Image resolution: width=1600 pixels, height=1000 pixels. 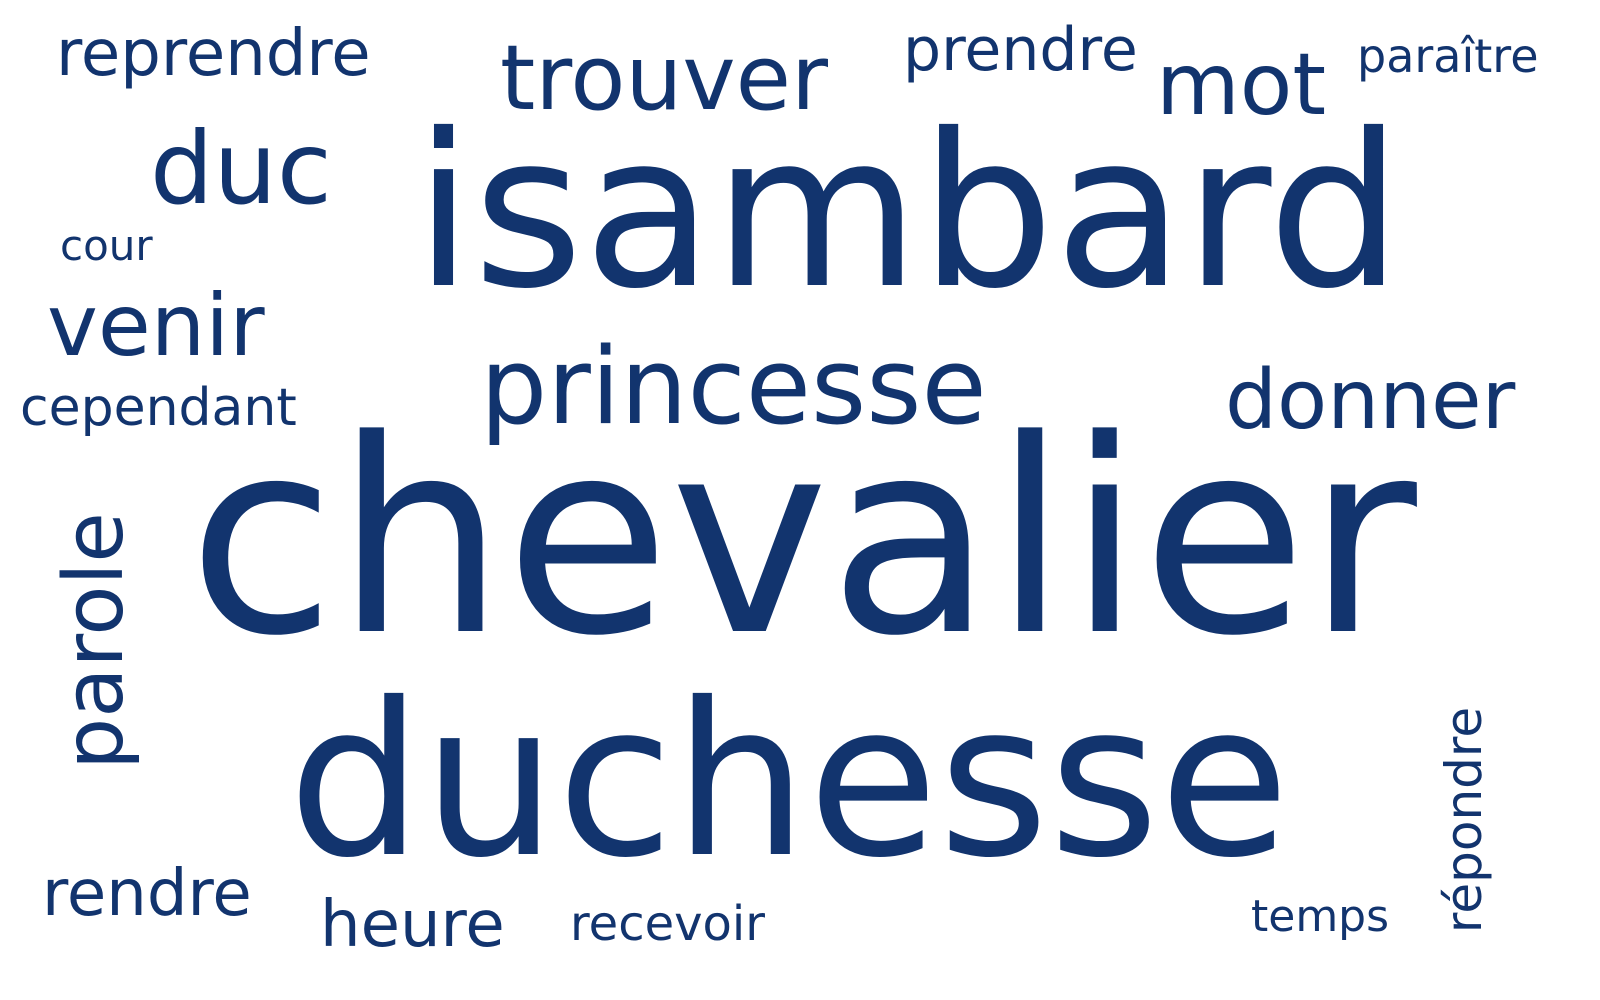 What do you see at coordinates (106, 245) in the screenshot?
I see `word-cour: cour` at bounding box center [106, 245].